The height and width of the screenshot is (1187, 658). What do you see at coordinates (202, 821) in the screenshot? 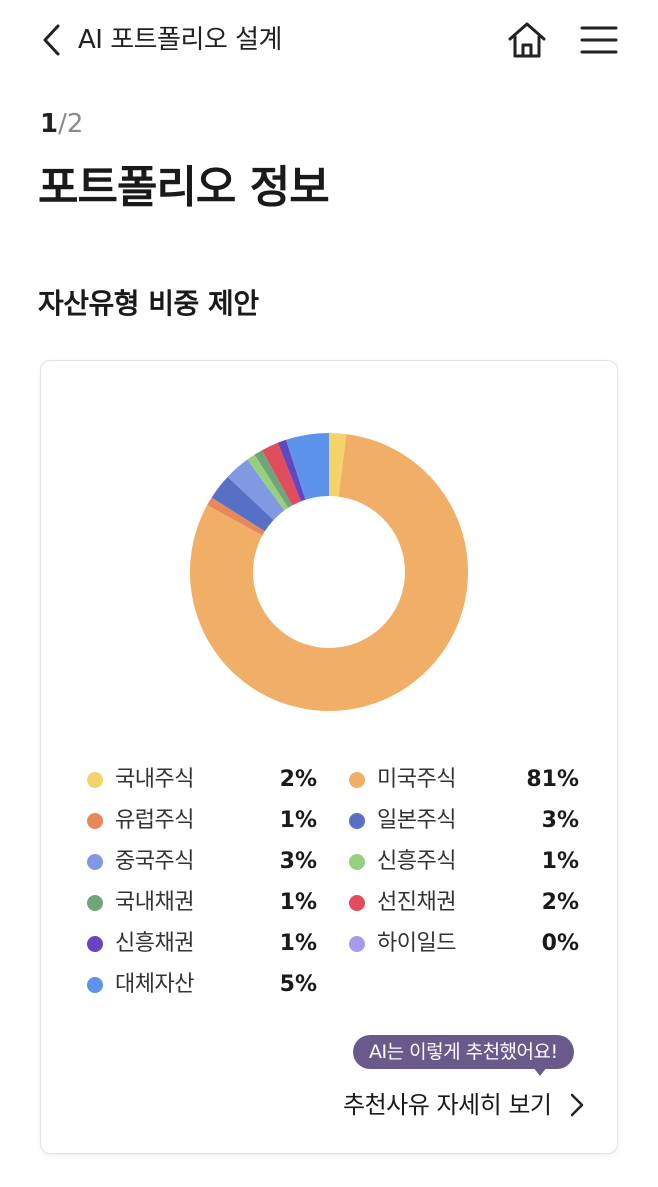
I see `legend-item: 유럽주식 1%` at bounding box center [202, 821].